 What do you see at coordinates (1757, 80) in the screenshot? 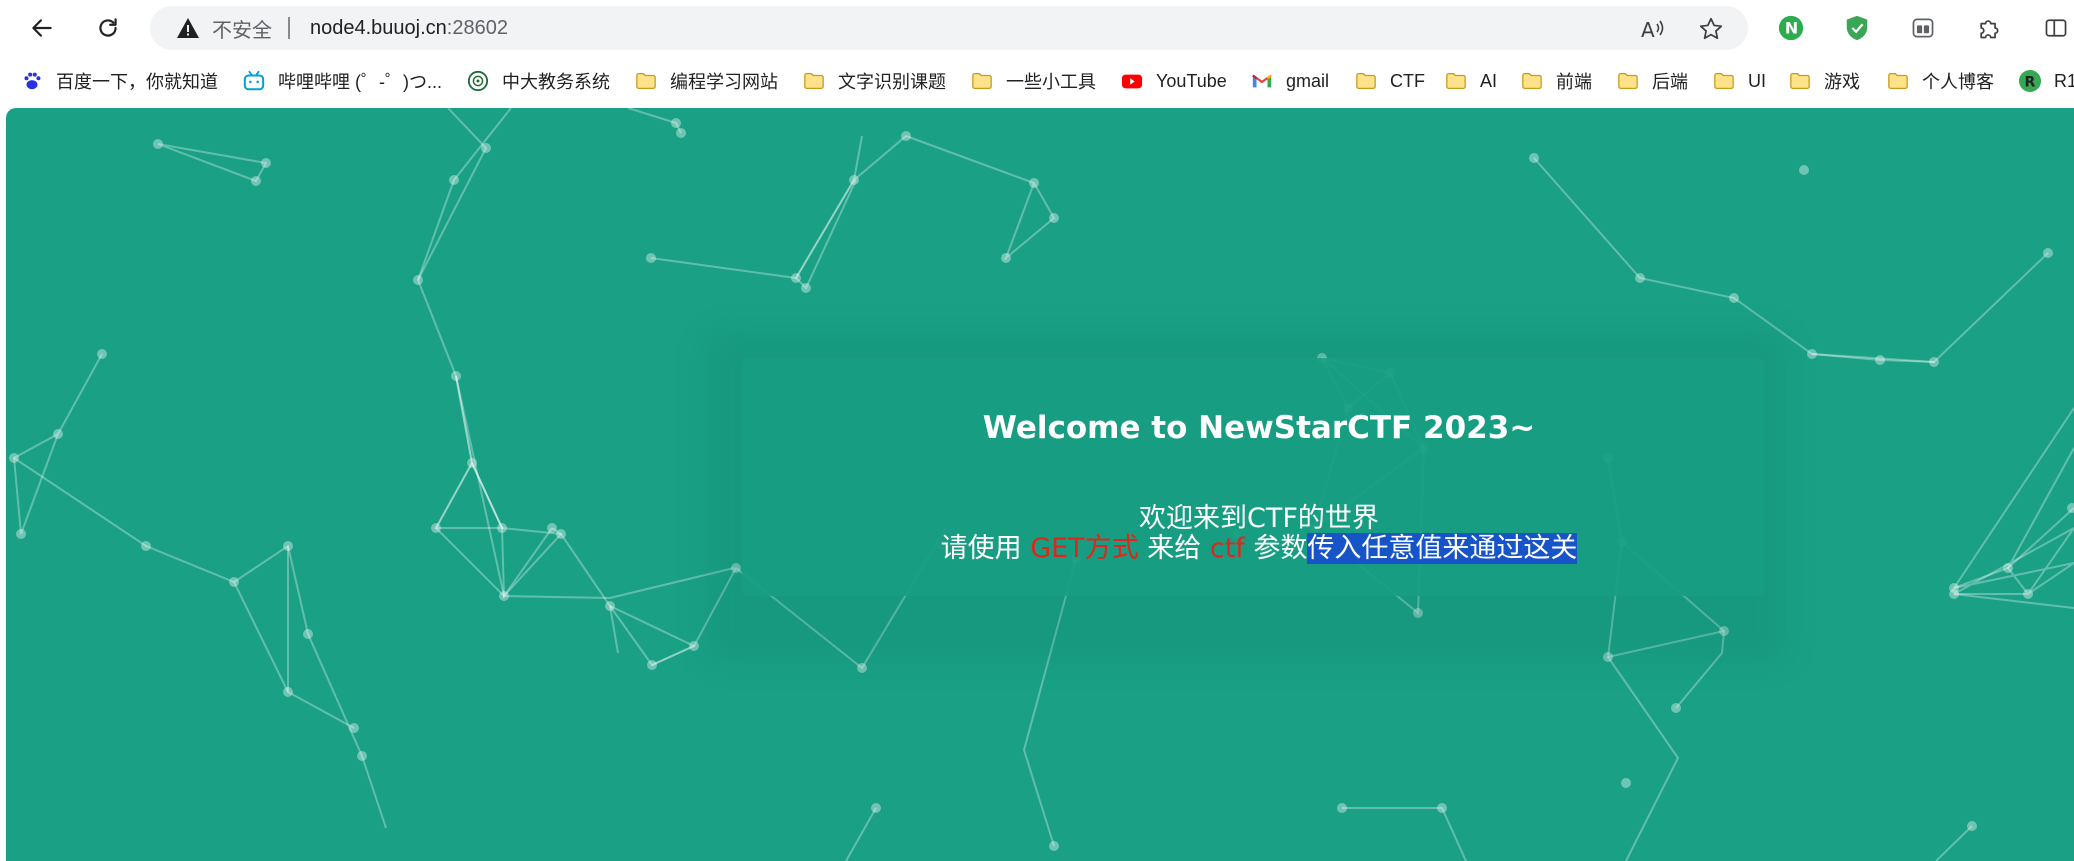
I see `bookmark-label: UI` at bounding box center [1757, 80].